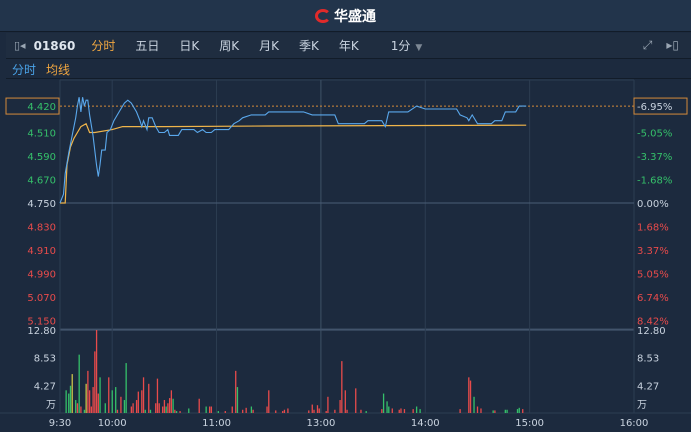  What do you see at coordinates (653, 228) in the screenshot?
I see `pct-tick-label: 1.68%` at bounding box center [653, 228].